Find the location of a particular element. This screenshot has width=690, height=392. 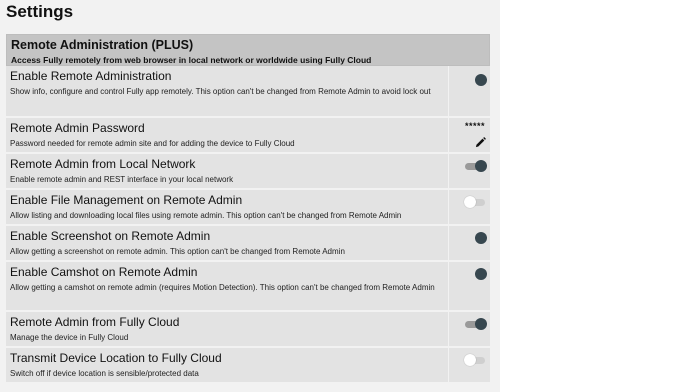

page-title: Settings is located at coordinates (40, 11).